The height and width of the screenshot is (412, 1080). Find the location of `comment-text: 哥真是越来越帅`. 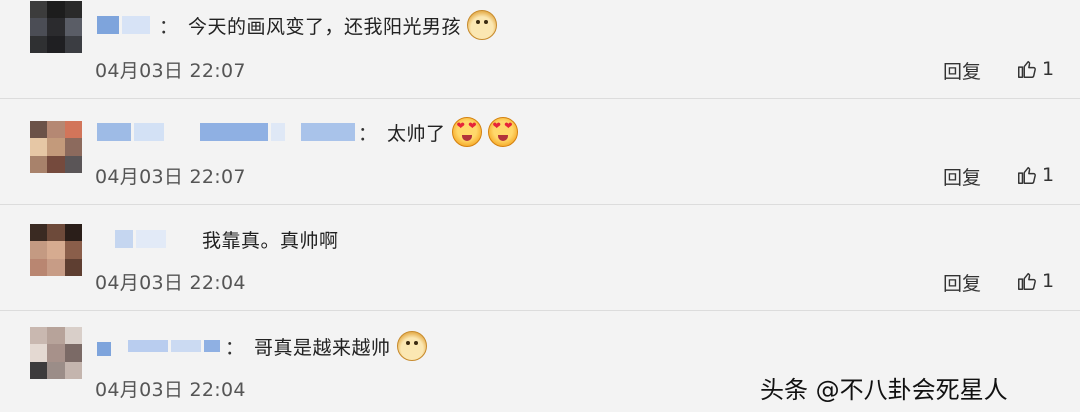

comment-text: 哥真是越来越帅 is located at coordinates (322, 347).